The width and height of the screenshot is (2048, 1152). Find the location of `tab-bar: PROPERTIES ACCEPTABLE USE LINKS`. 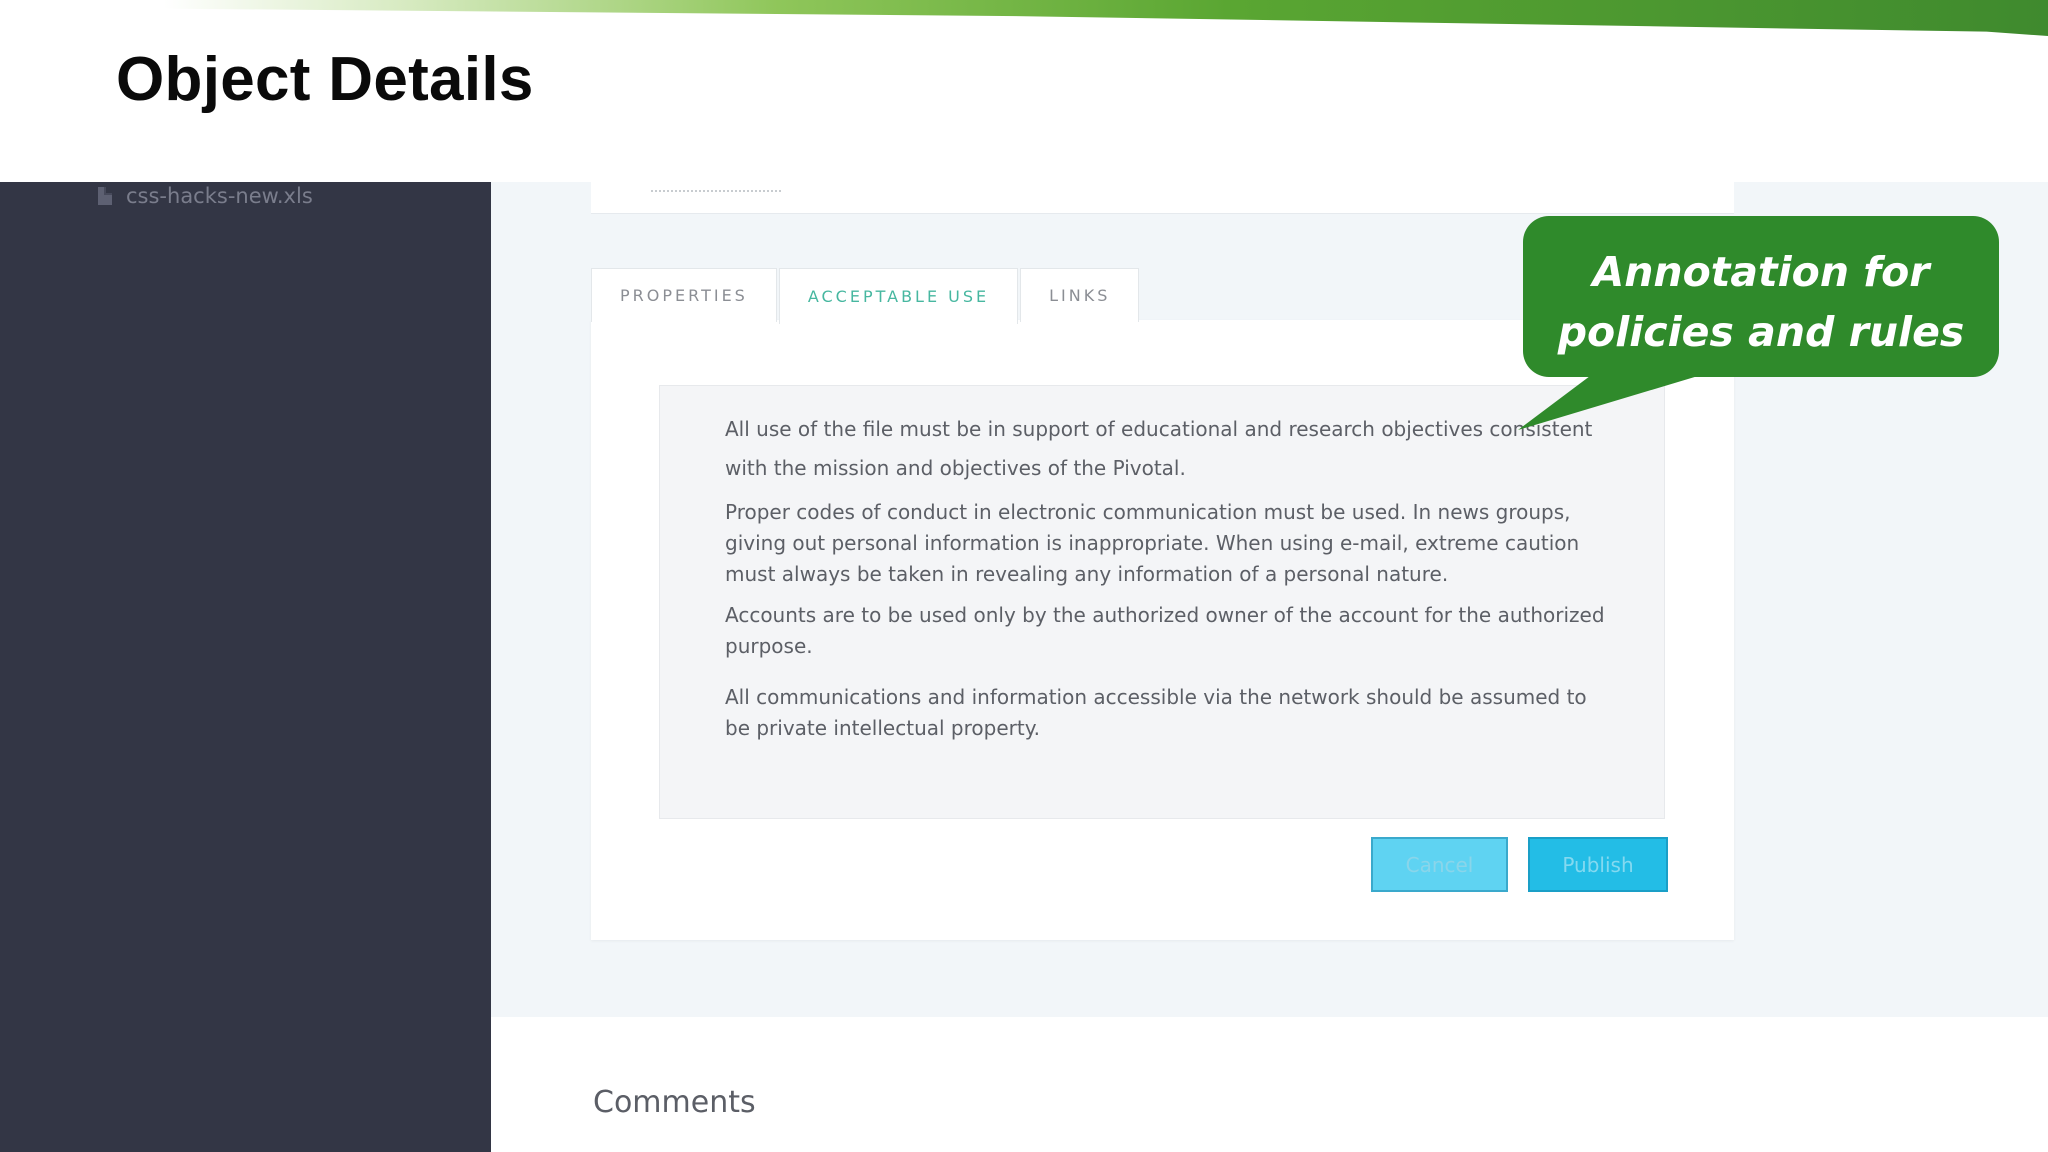

tab-bar: PROPERTIES ACCEPTABLE USE LINKS is located at coordinates (866, 296).